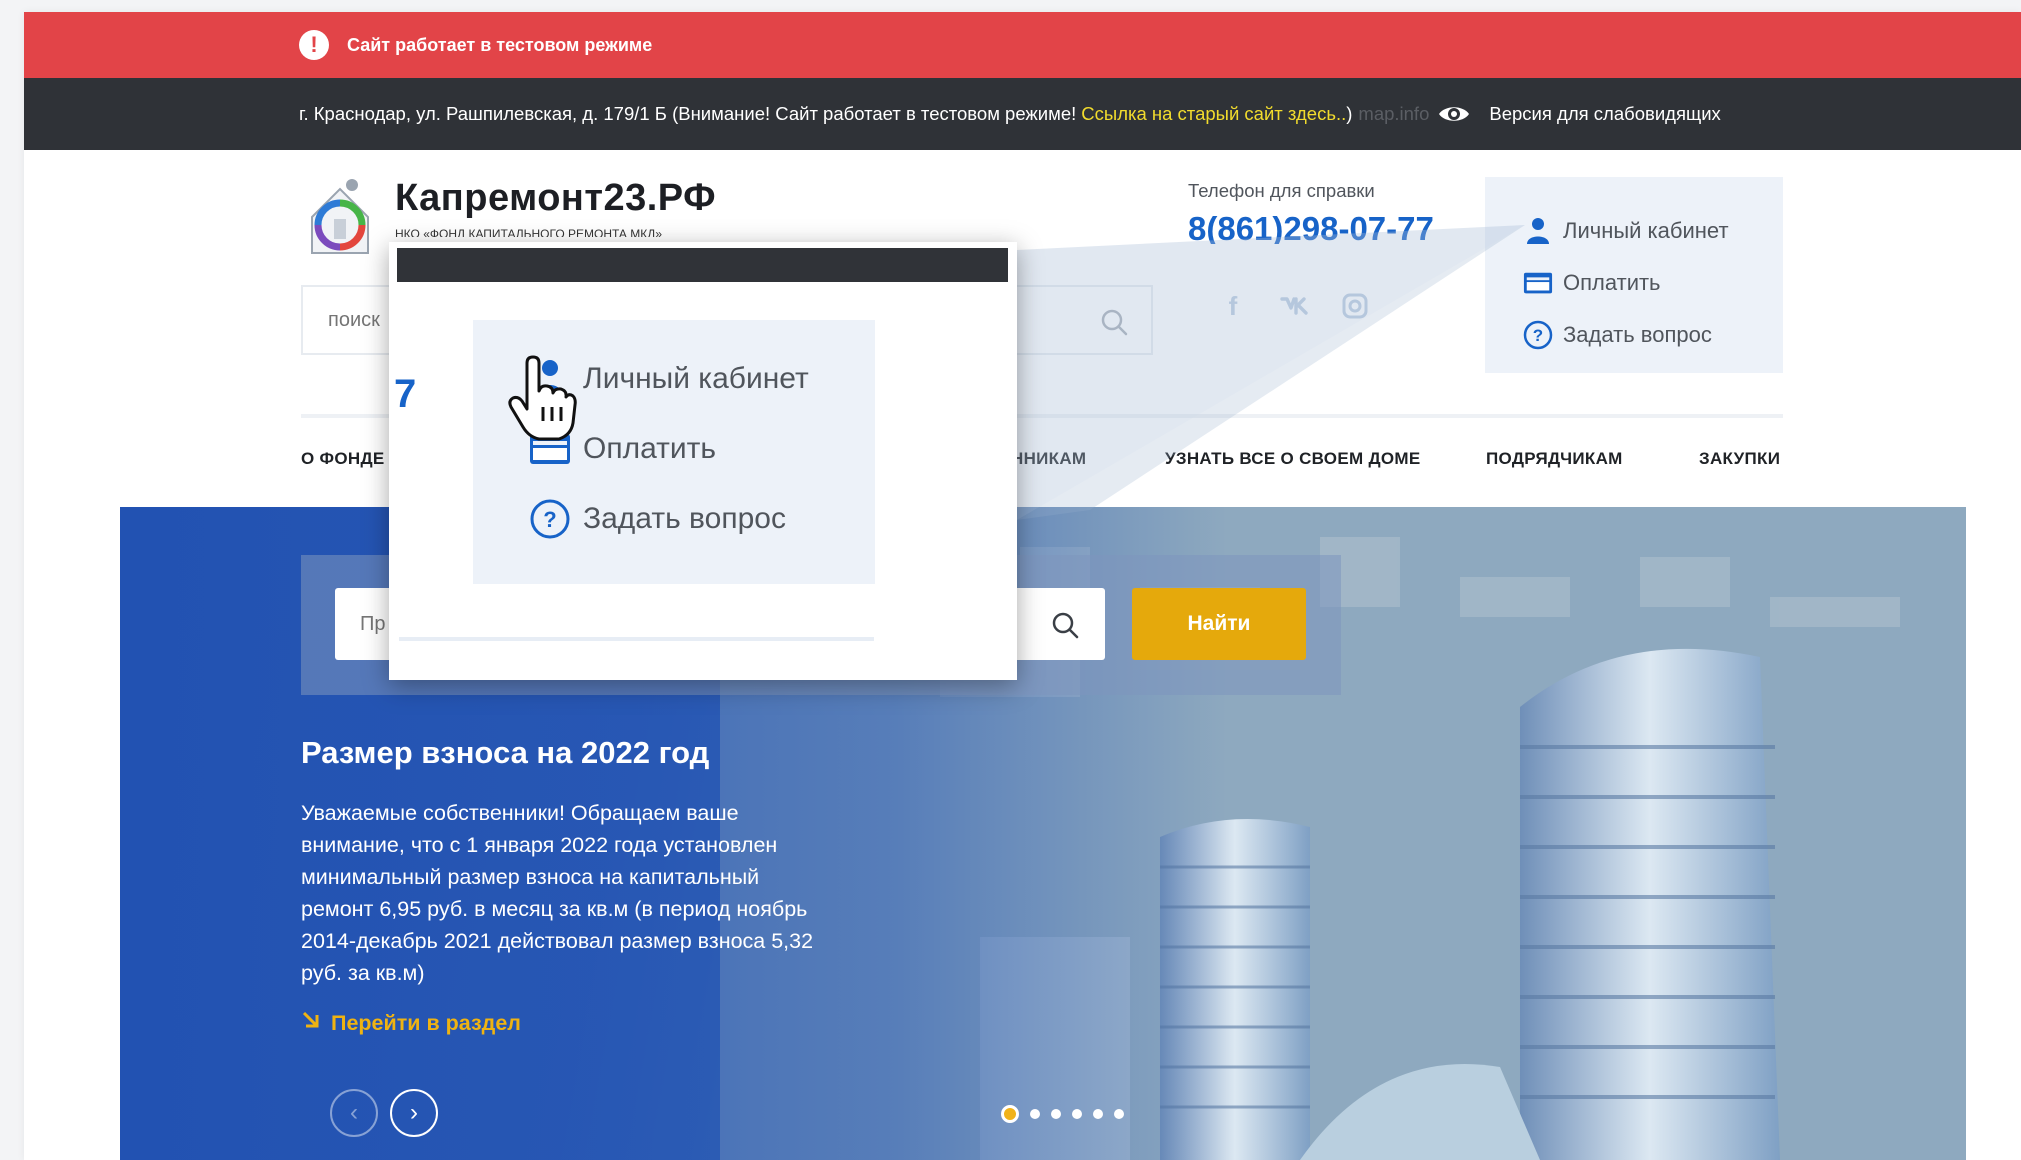 The image size is (2021, 1160). What do you see at coordinates (636, 639) in the screenshot?
I see `zoom-divider` at bounding box center [636, 639].